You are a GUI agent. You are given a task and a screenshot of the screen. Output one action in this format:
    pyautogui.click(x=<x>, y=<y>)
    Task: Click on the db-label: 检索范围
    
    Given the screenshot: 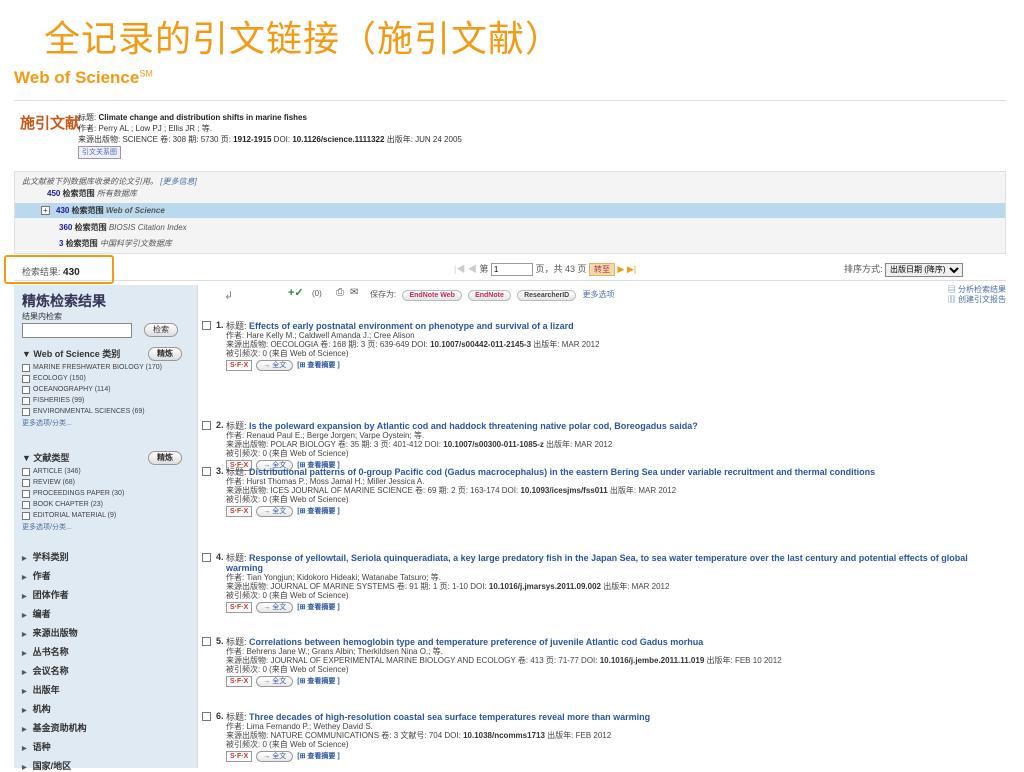 What is the action you would take?
    pyautogui.click(x=87, y=210)
    